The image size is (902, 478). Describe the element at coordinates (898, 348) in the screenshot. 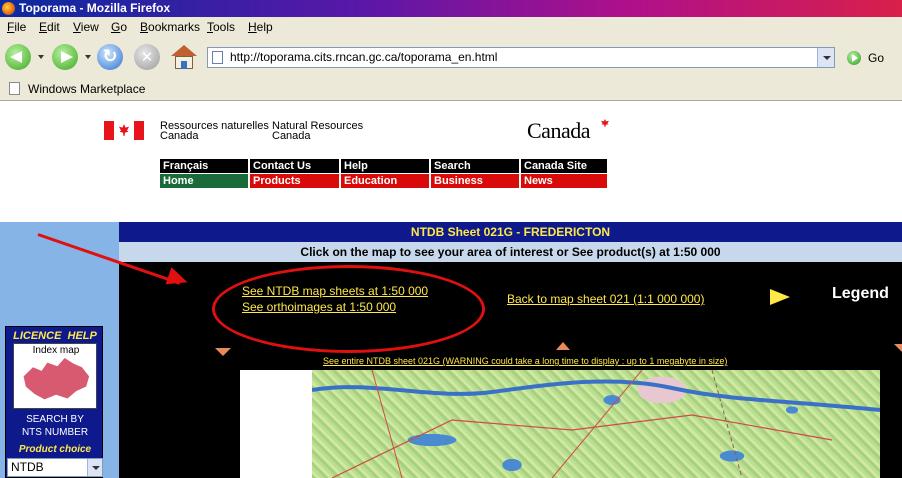

I see `nav-arrow-northeast-icon` at that location.